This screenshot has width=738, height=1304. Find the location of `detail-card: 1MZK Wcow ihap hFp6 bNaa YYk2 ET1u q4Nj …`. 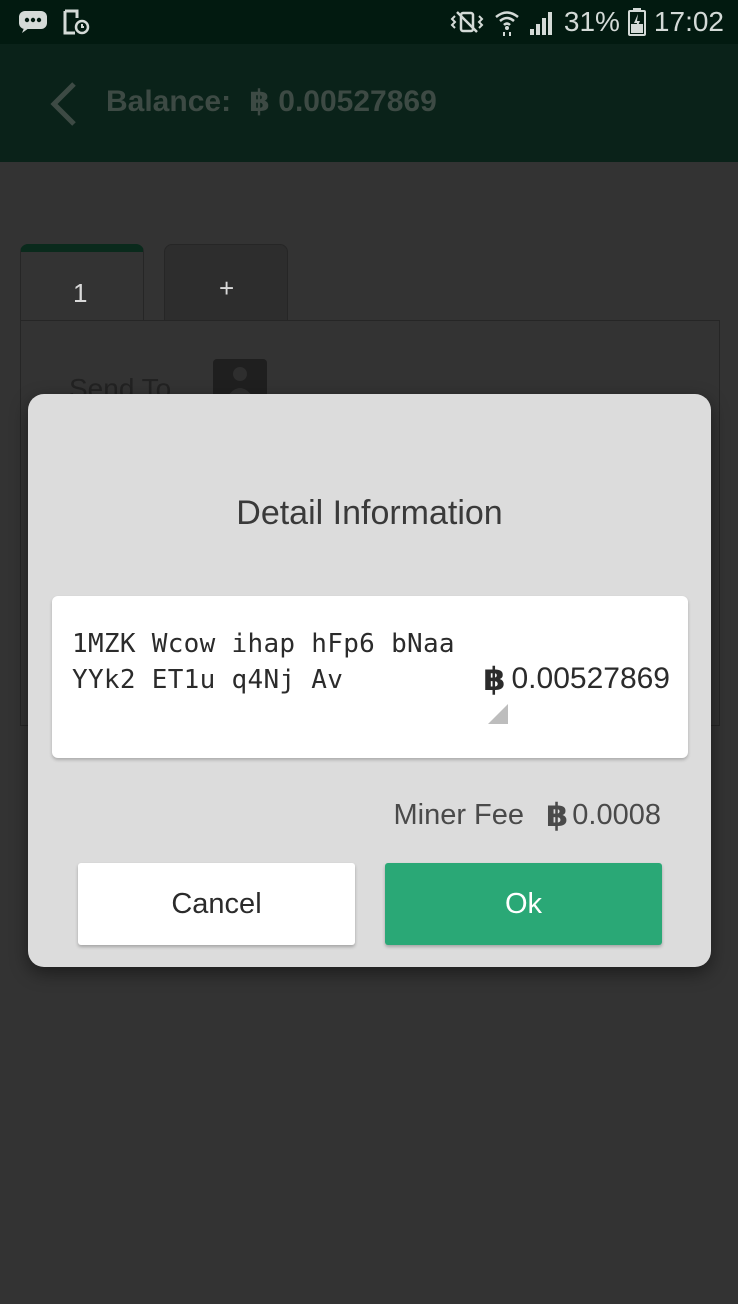

detail-card: 1MZK Wcow ihap hFp6 bNaa YYk2 ET1u q4Nj … is located at coordinates (370, 677).